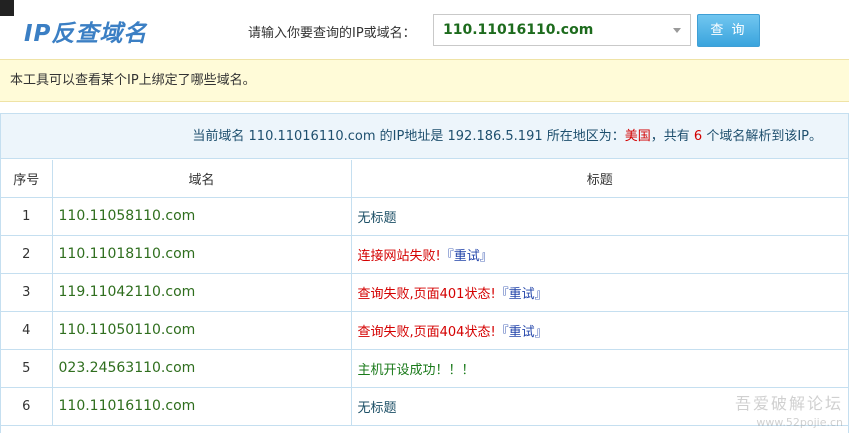 Image resolution: width=849 pixels, height=433 pixels. What do you see at coordinates (201, 368) in the screenshot?
I see `row-domain-link: 023.24563110.com` at bounding box center [201, 368].